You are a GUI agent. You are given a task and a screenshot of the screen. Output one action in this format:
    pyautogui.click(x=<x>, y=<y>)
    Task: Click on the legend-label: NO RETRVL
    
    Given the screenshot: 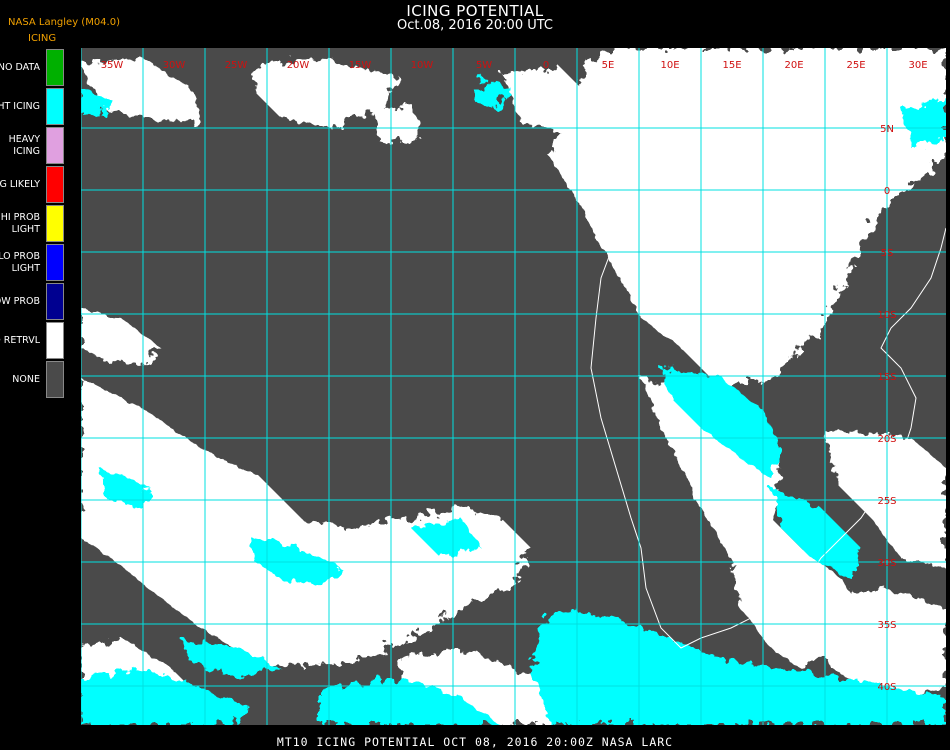 What is the action you would take?
    pyautogui.click(x=20, y=340)
    